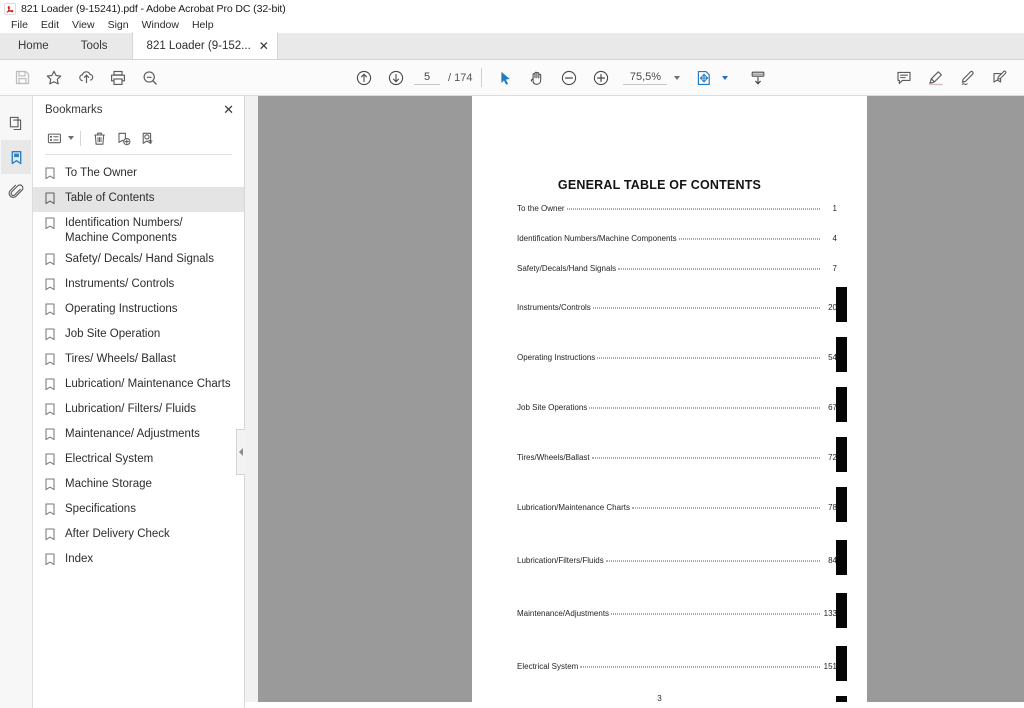 The height and width of the screenshot is (708, 1024). What do you see at coordinates (147, 138) in the screenshot?
I see `highlight-bookmark-icon` at bounding box center [147, 138].